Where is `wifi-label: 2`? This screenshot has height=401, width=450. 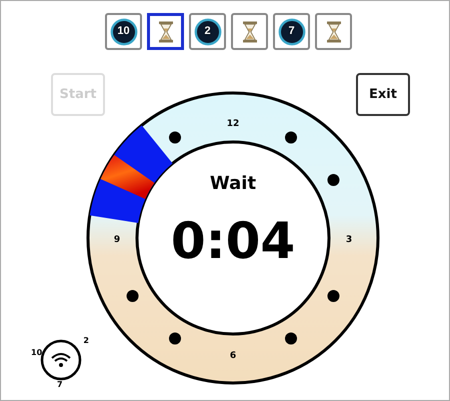 wifi-label: 2 is located at coordinates (86, 341).